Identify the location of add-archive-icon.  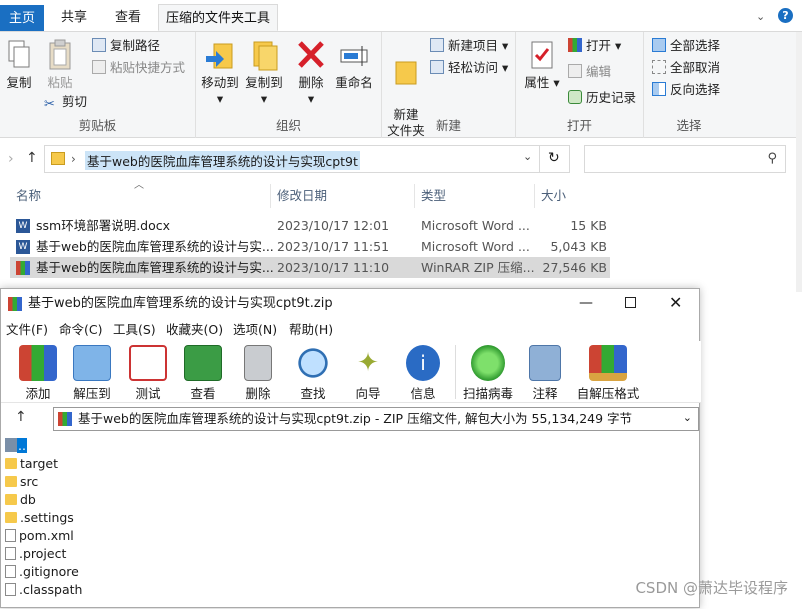
(38, 363).